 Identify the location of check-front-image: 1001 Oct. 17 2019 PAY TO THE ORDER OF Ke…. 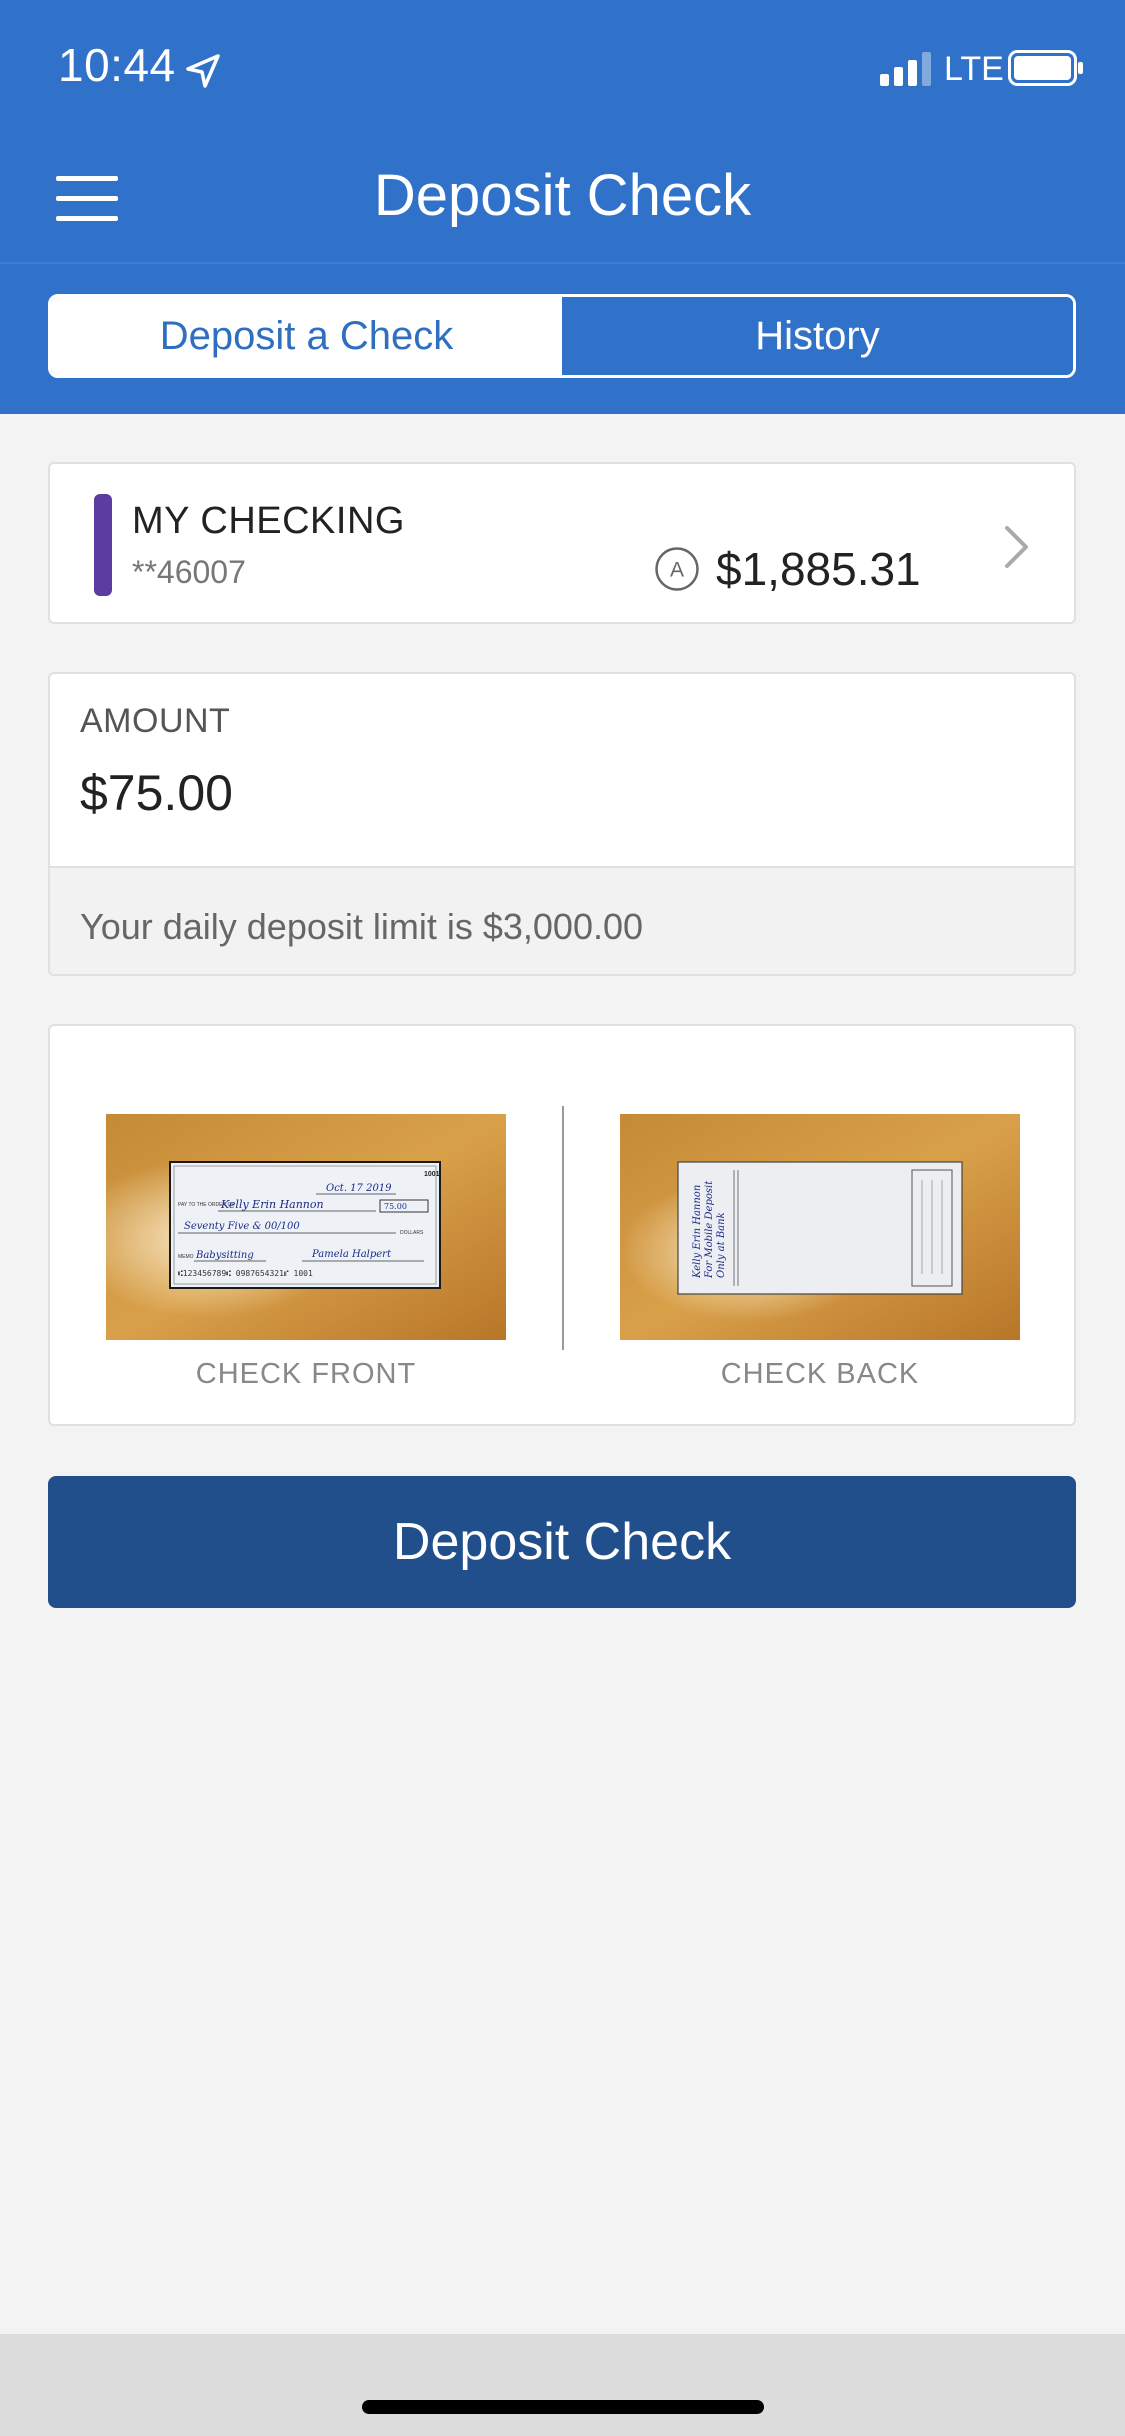
(306, 1227).